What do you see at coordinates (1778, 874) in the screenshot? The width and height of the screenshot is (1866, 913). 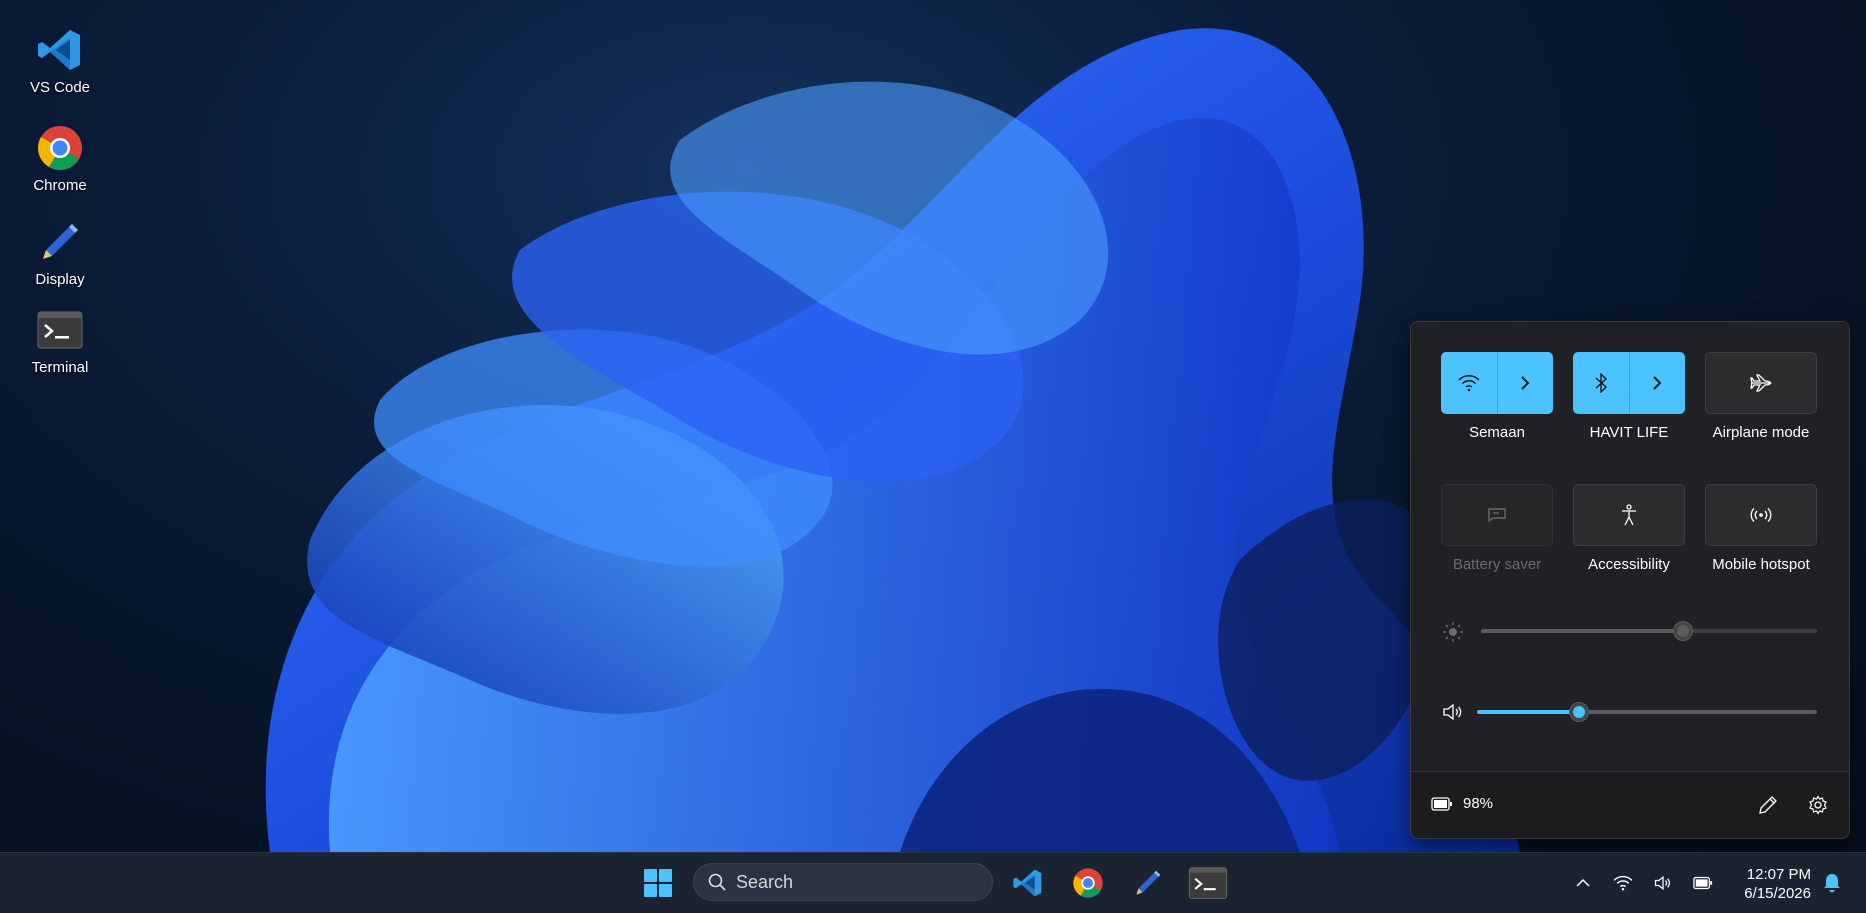 I see `clock-time: 12:07 PM` at bounding box center [1778, 874].